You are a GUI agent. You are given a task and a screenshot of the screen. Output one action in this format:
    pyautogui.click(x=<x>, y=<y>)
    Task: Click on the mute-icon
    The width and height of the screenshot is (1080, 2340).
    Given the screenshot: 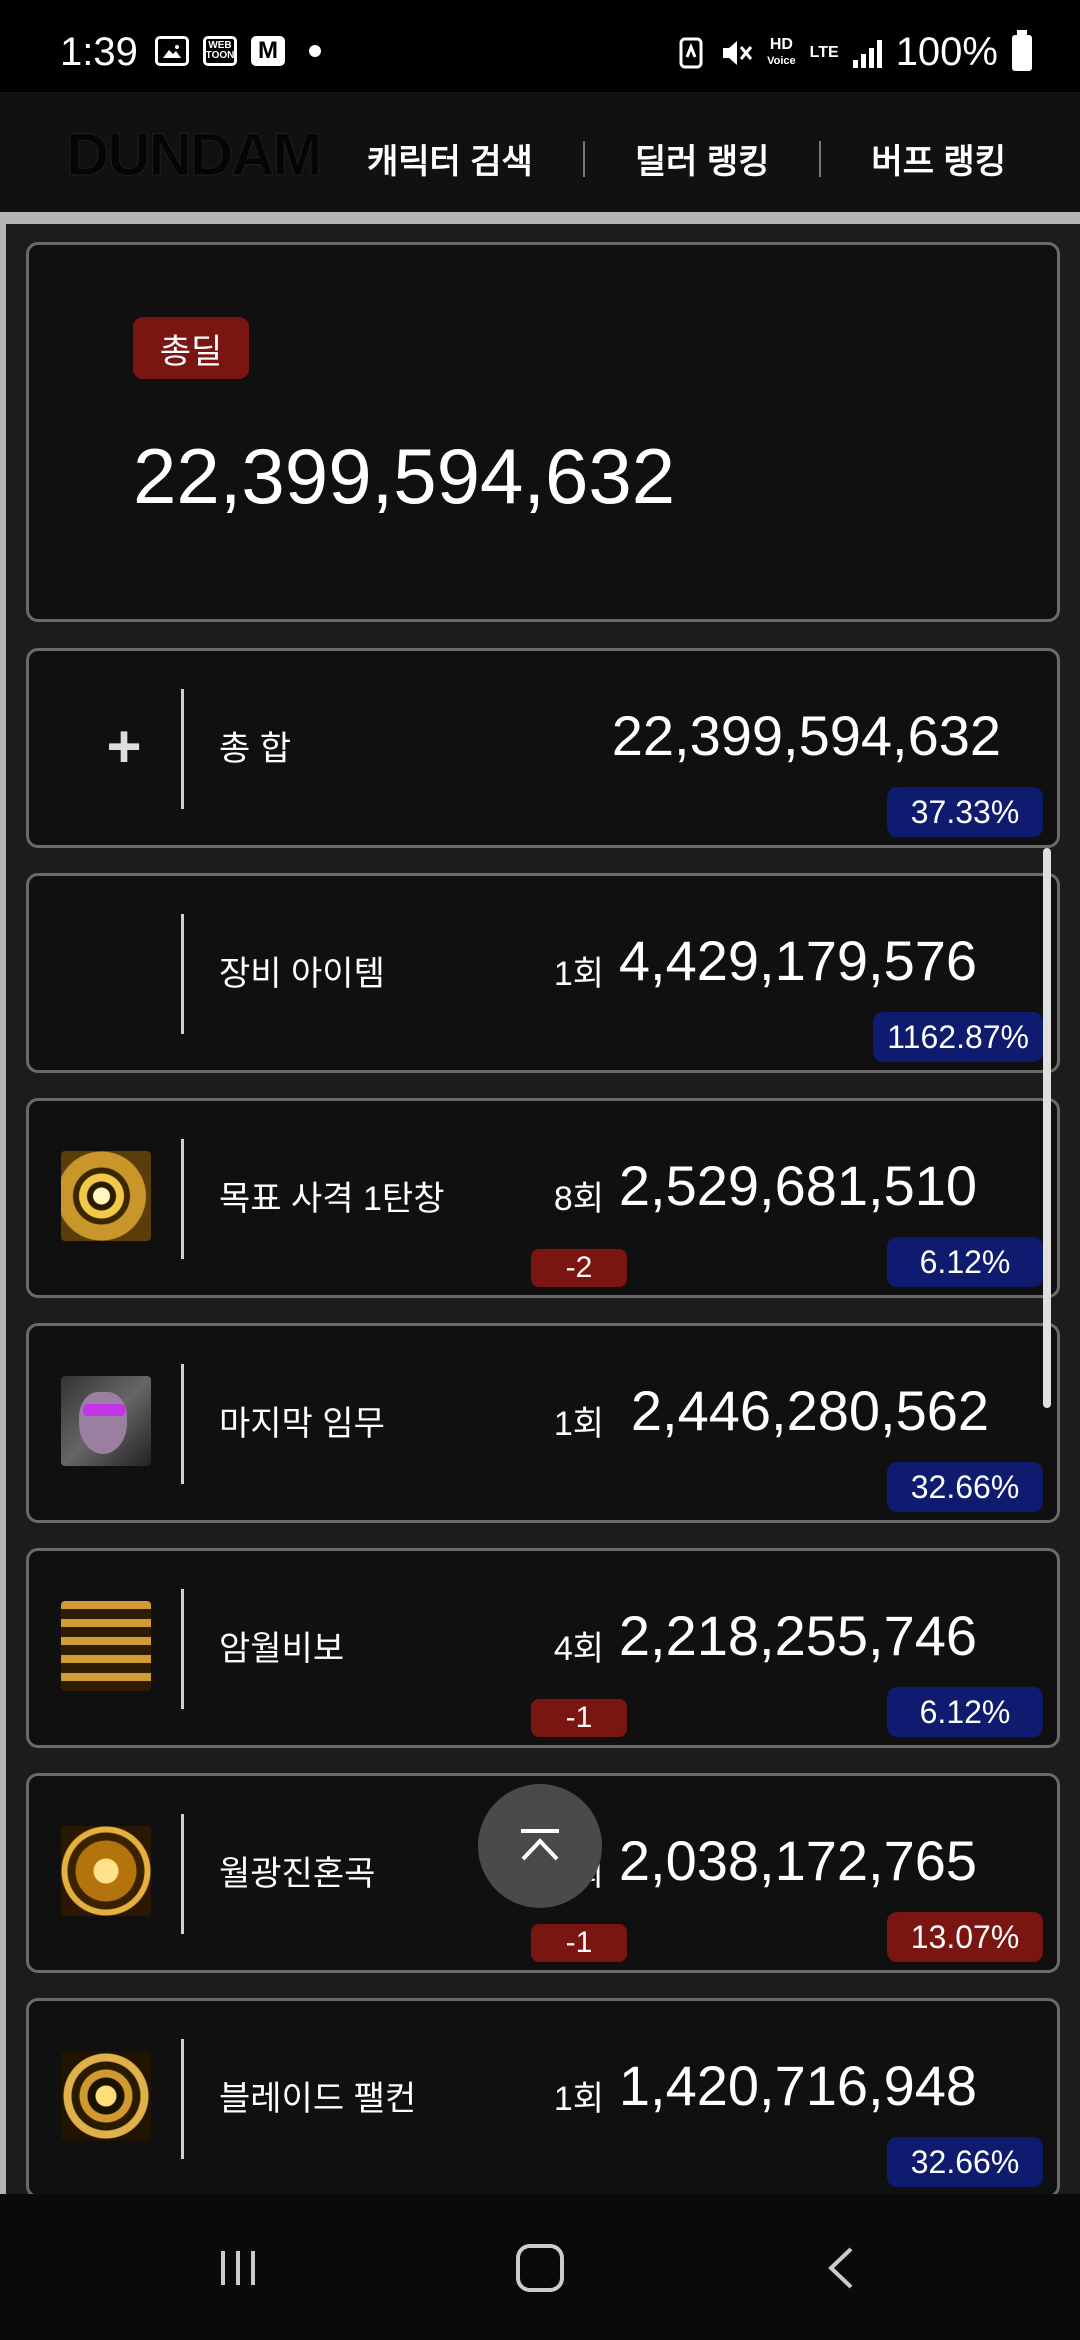 What is the action you would take?
    pyautogui.click(x=738, y=52)
    